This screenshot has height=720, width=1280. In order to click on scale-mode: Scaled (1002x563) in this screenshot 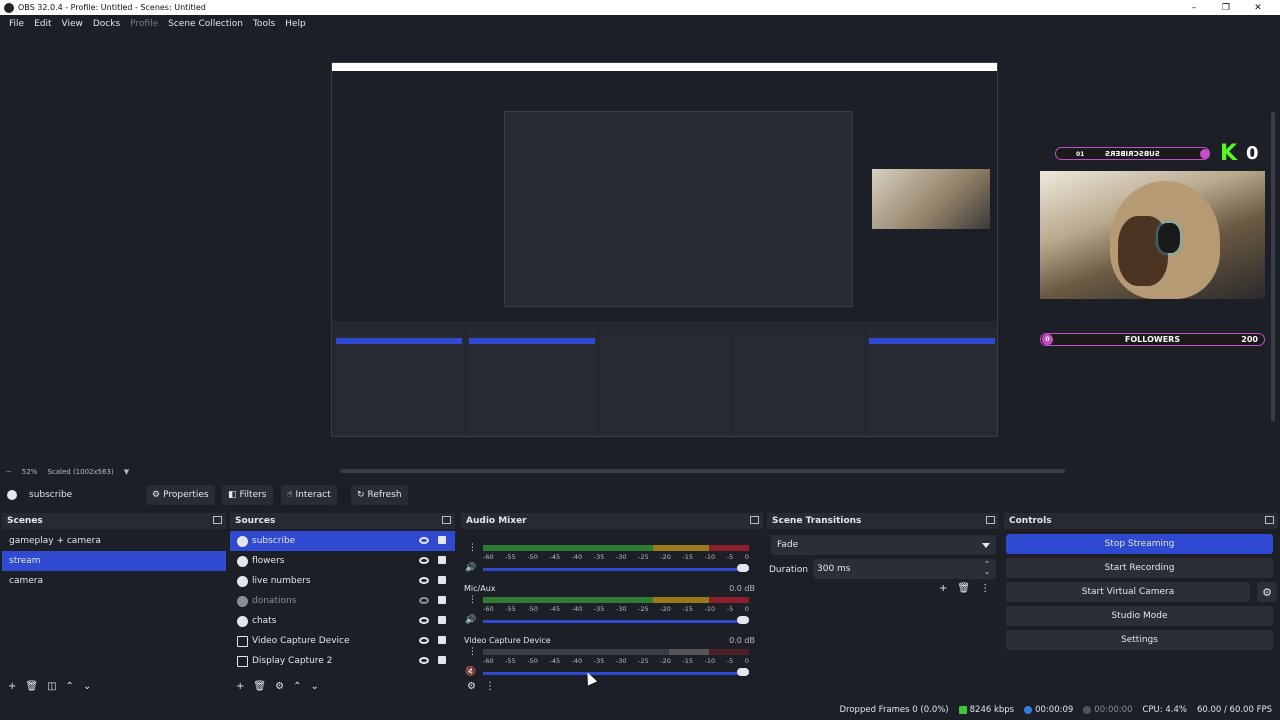, I will do `click(80, 472)`.